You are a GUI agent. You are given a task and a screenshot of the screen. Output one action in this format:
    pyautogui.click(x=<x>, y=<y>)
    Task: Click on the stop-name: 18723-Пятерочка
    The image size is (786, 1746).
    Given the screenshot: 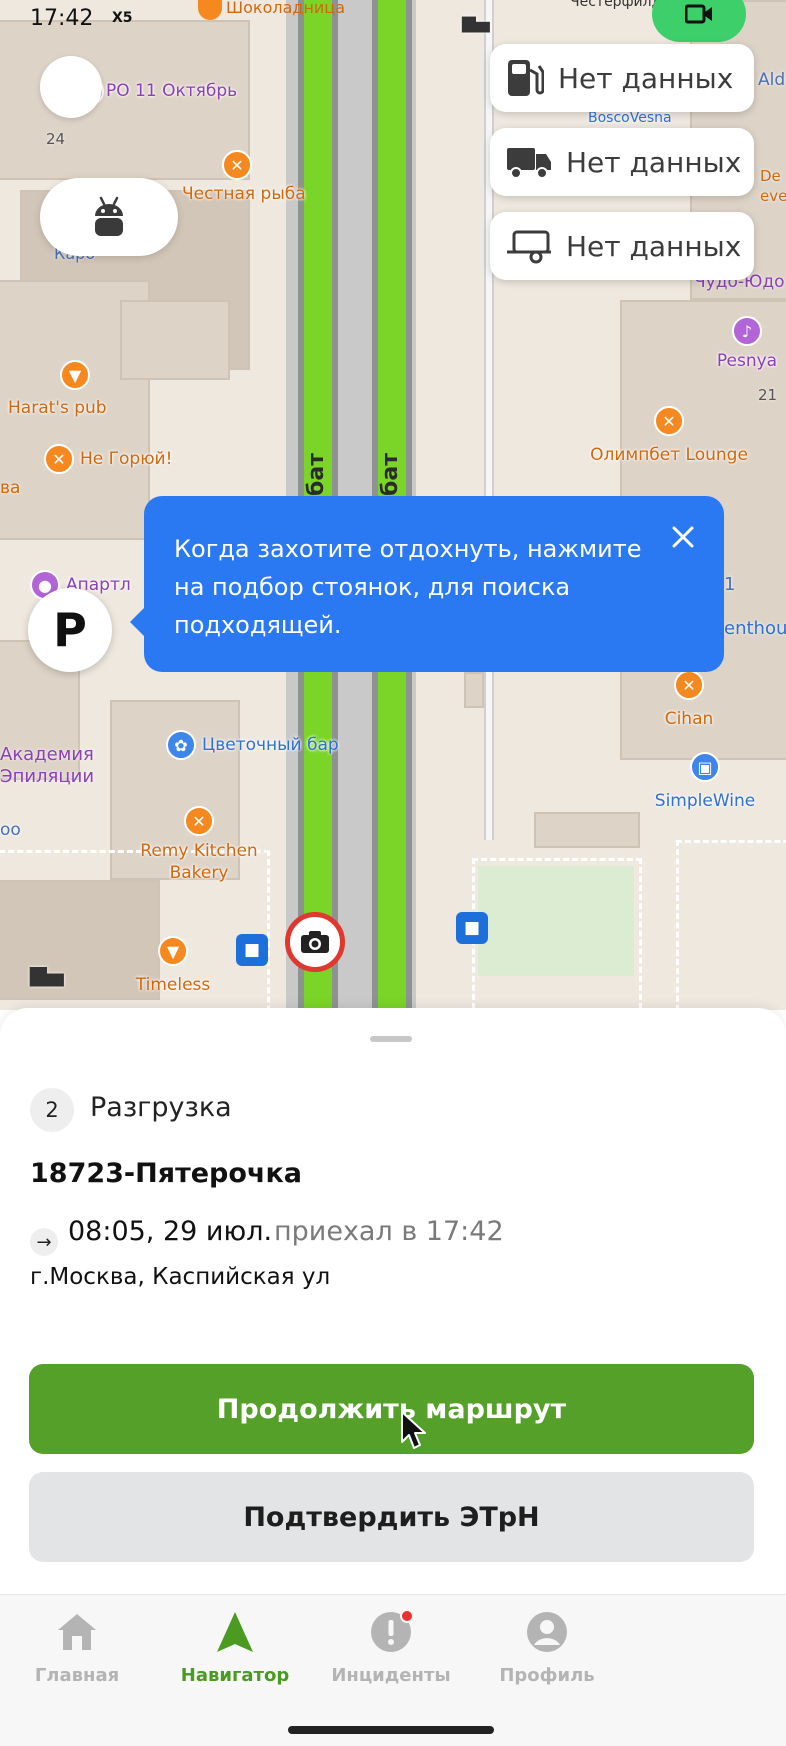 What is the action you would take?
    pyautogui.click(x=166, y=1173)
    